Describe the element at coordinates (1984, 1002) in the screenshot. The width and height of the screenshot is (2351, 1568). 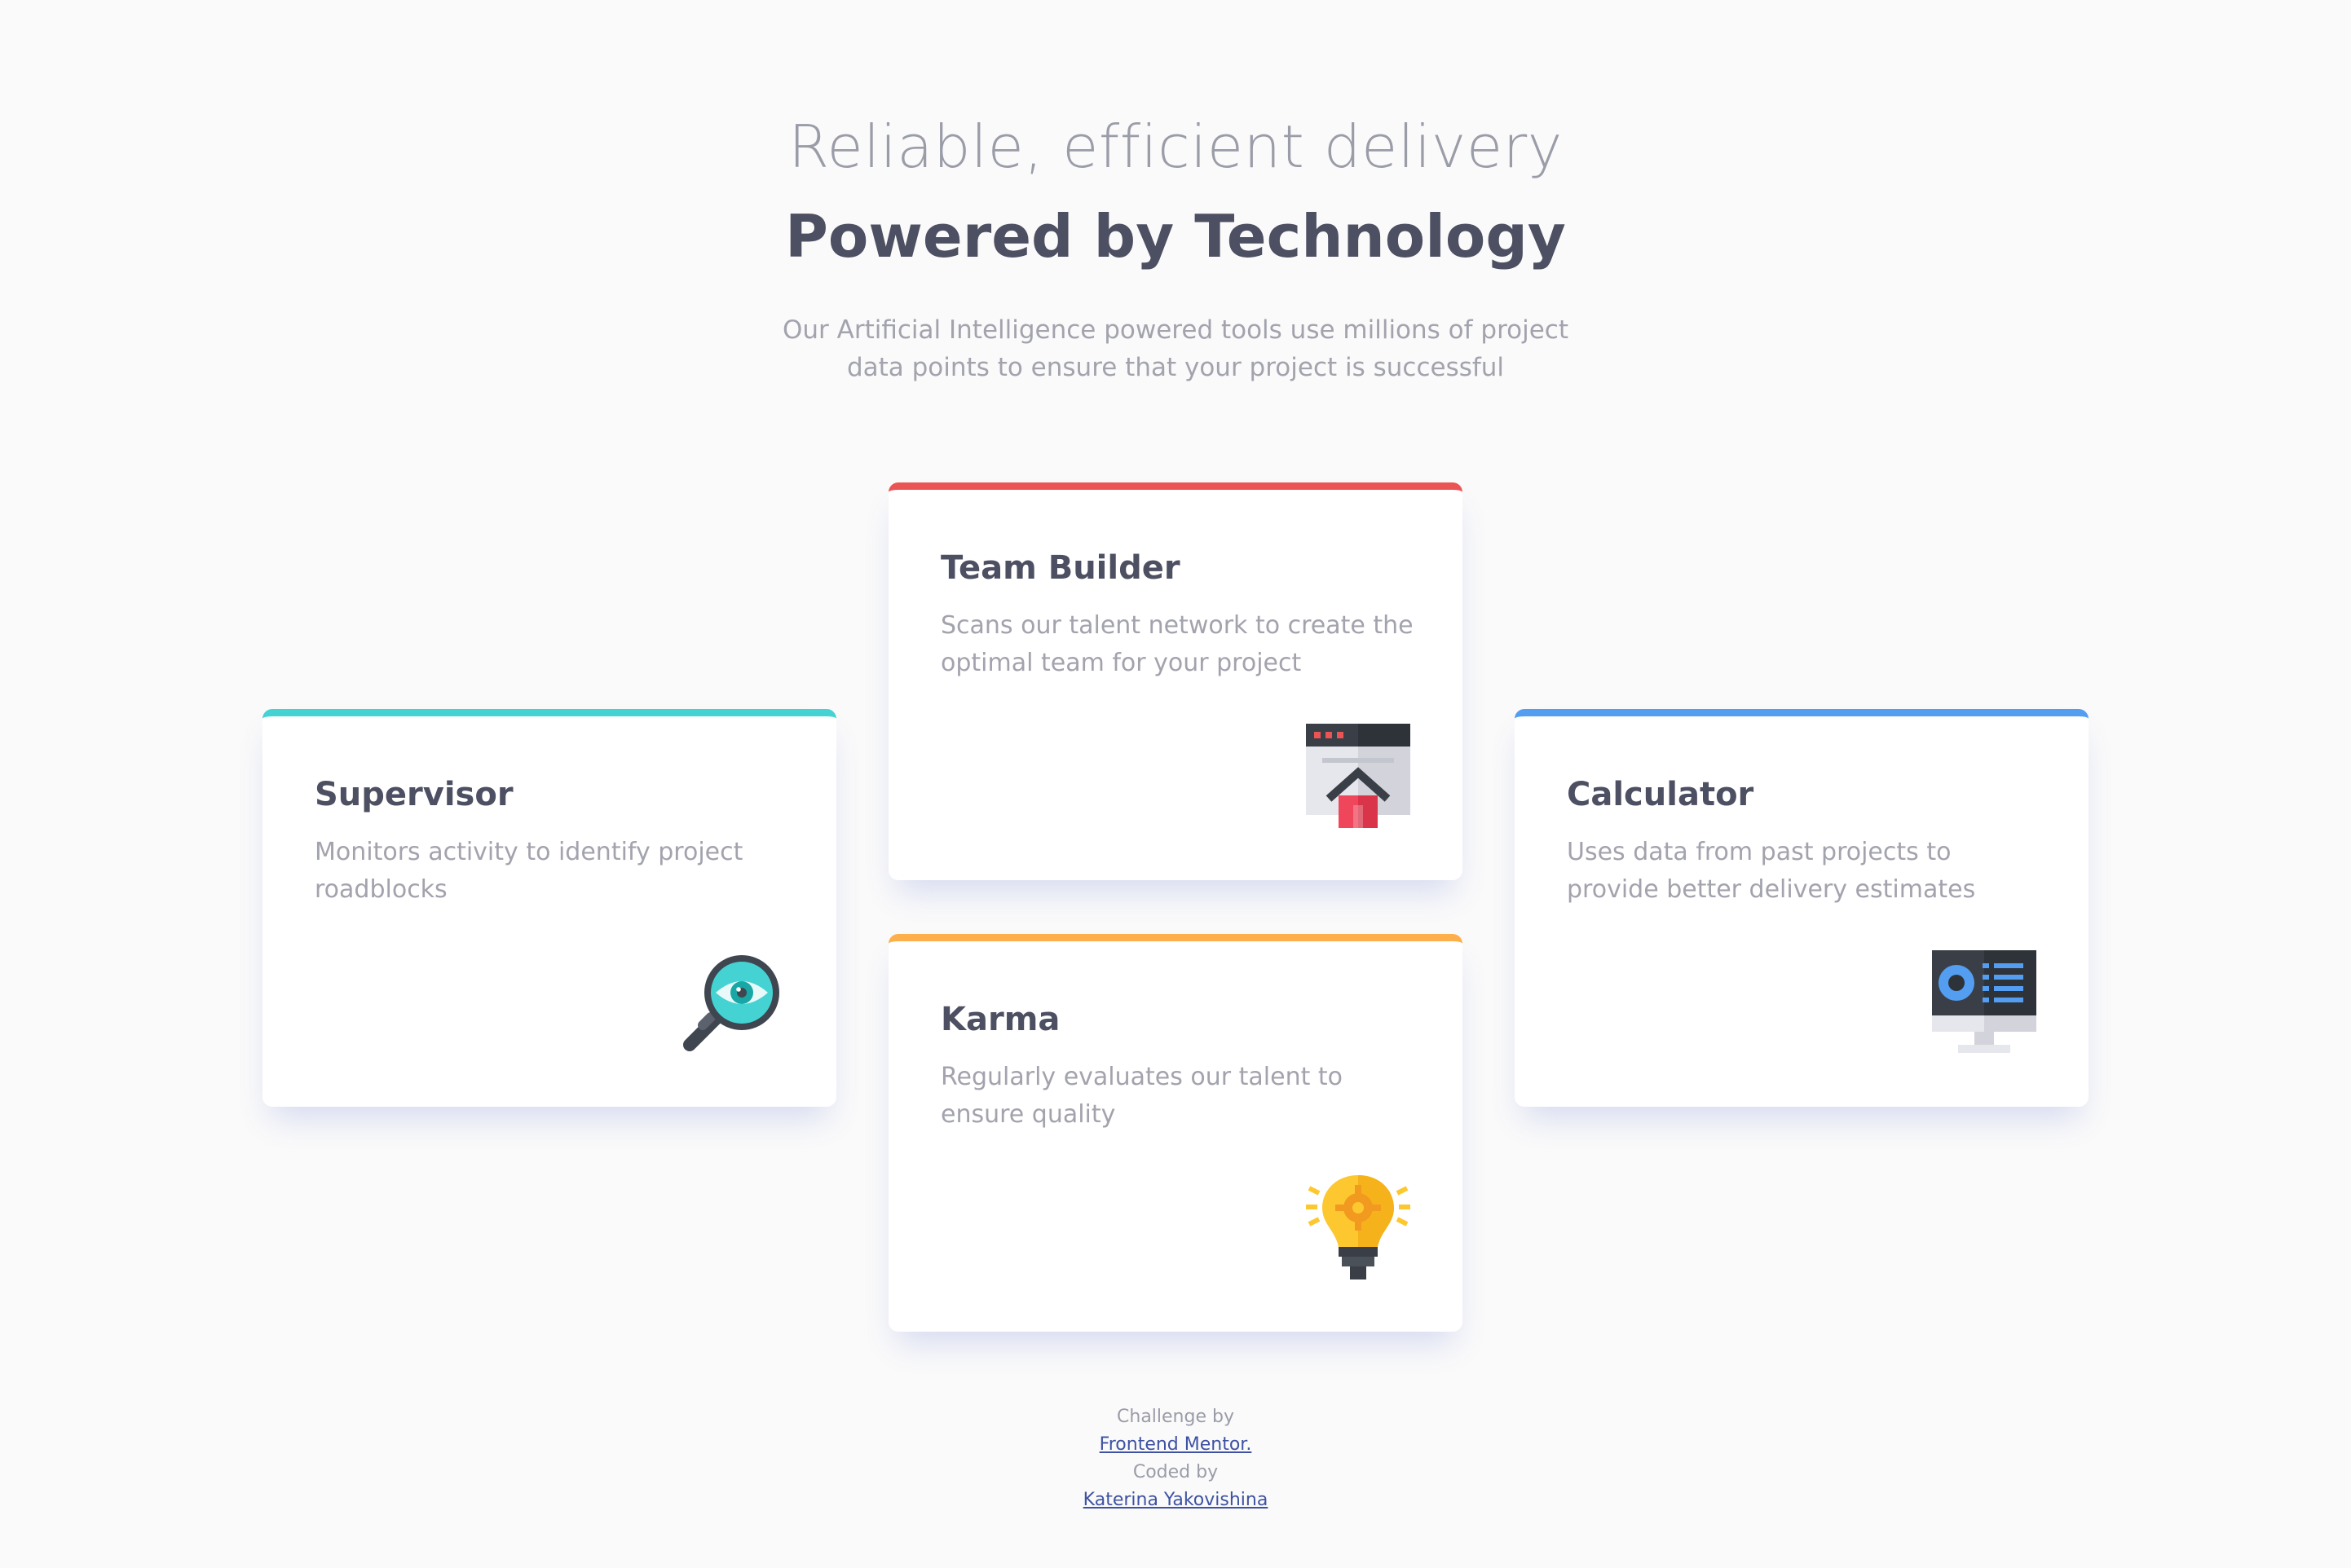
I see `monitor-chart-icon` at that location.